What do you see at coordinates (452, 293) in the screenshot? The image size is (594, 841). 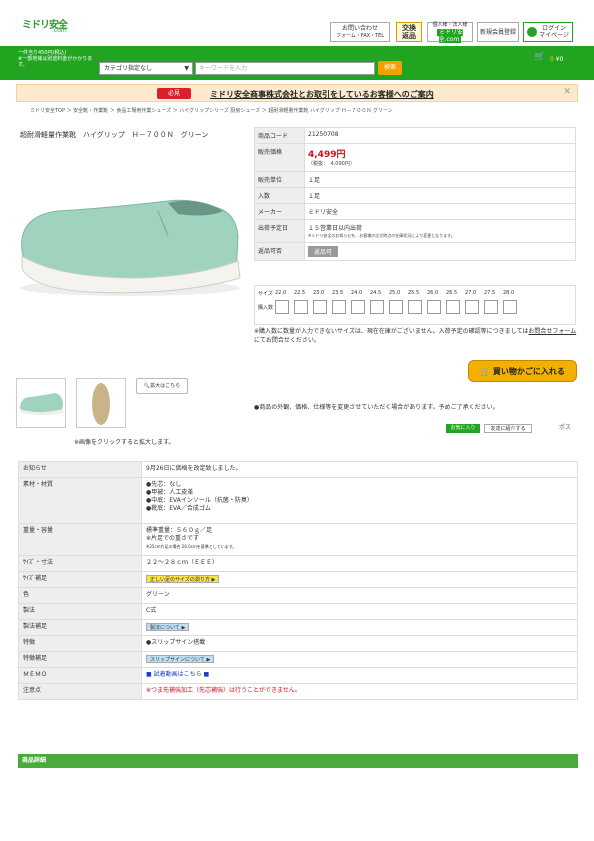 I see `size-value: 26.5` at bounding box center [452, 293].